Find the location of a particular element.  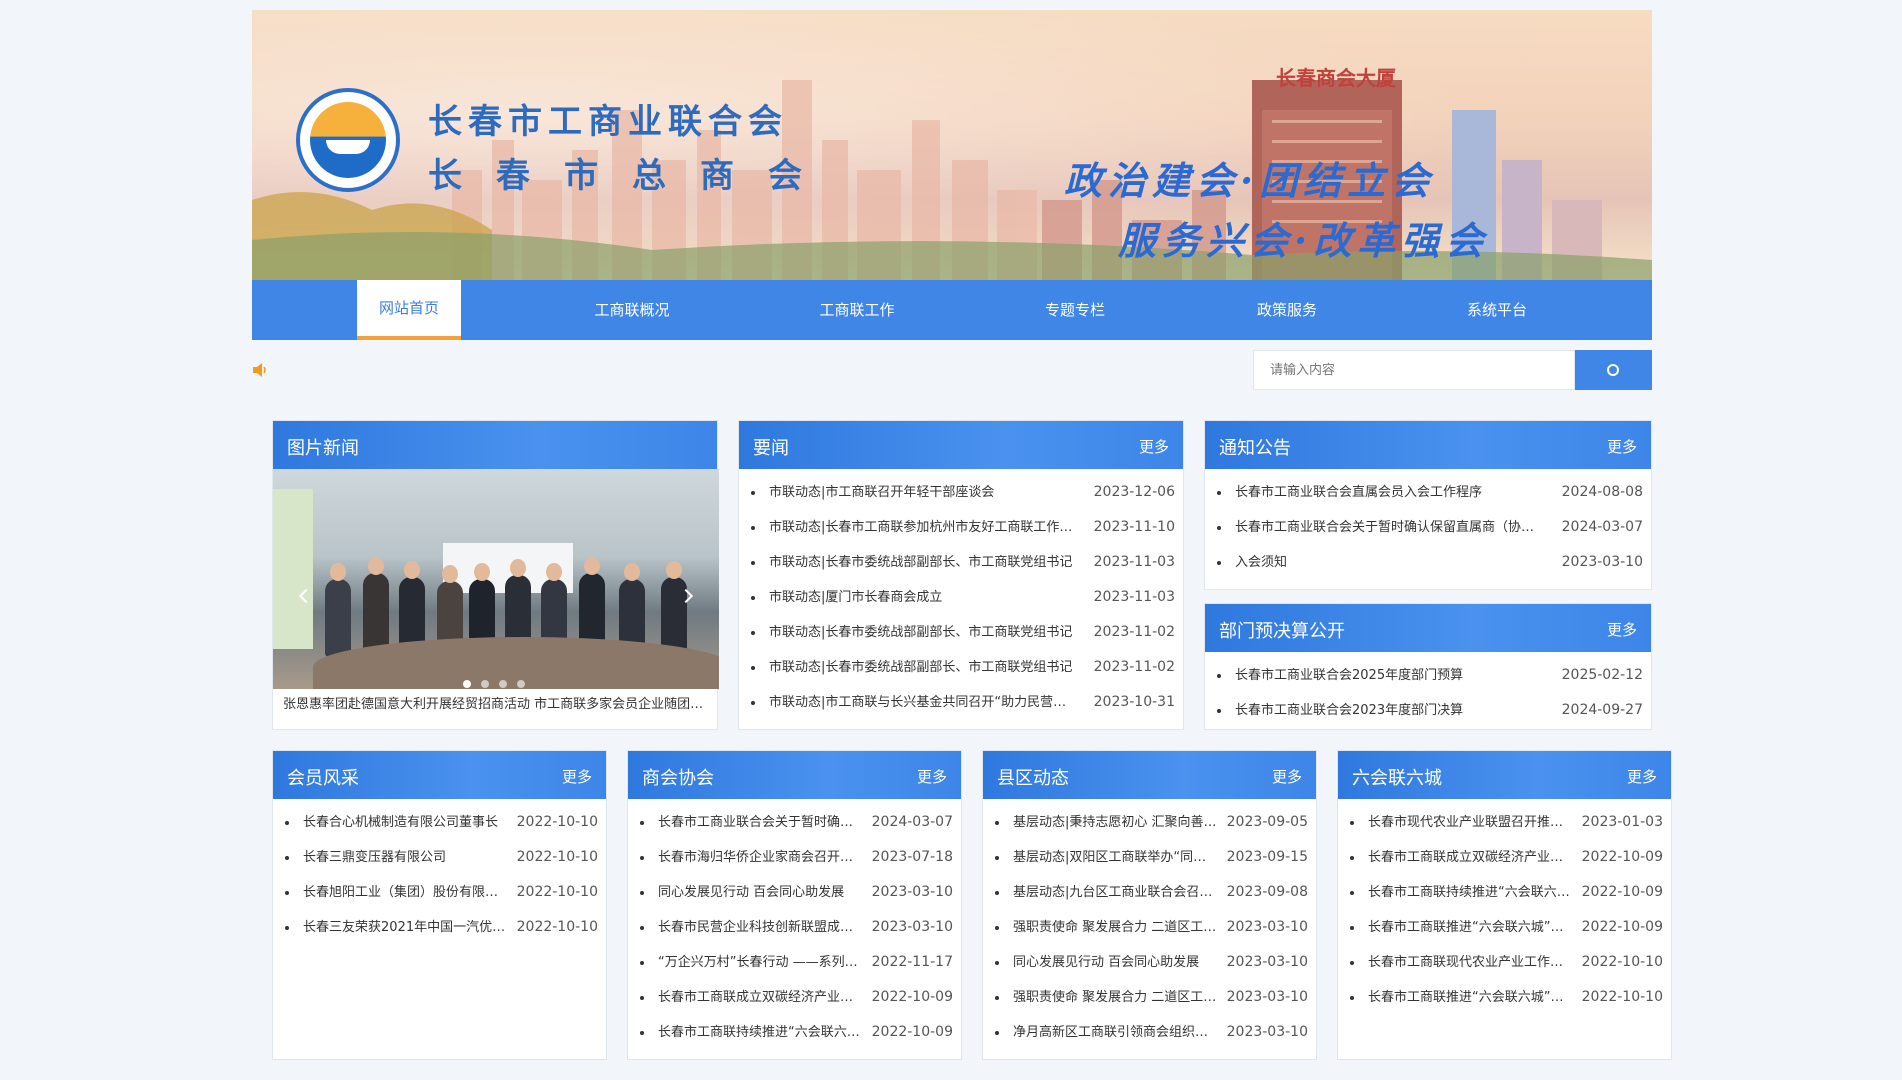

panel-header: 县区动态 更多 is located at coordinates (1149, 775).